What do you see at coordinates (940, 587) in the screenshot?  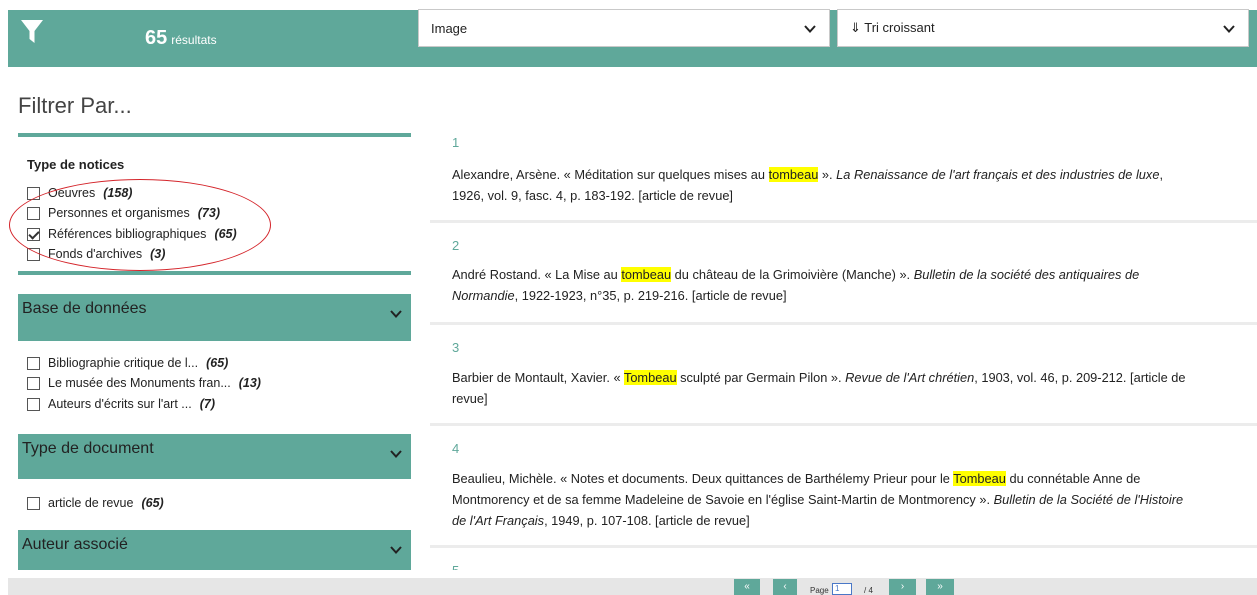 I see `last-page-button: »` at bounding box center [940, 587].